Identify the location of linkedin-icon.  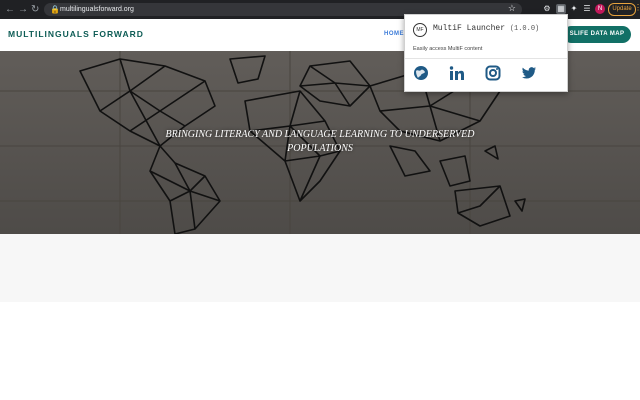
(457, 73).